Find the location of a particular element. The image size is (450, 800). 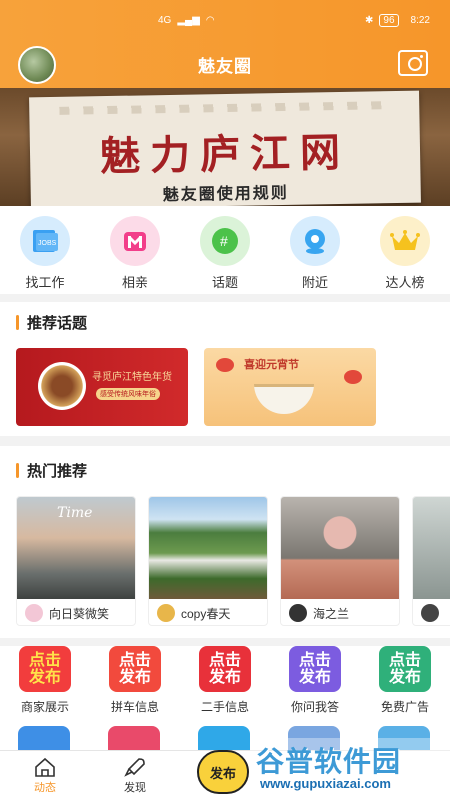

topic-card: 寻觅庐江特色年货 感受传统风味年俗 is located at coordinates (102, 387).